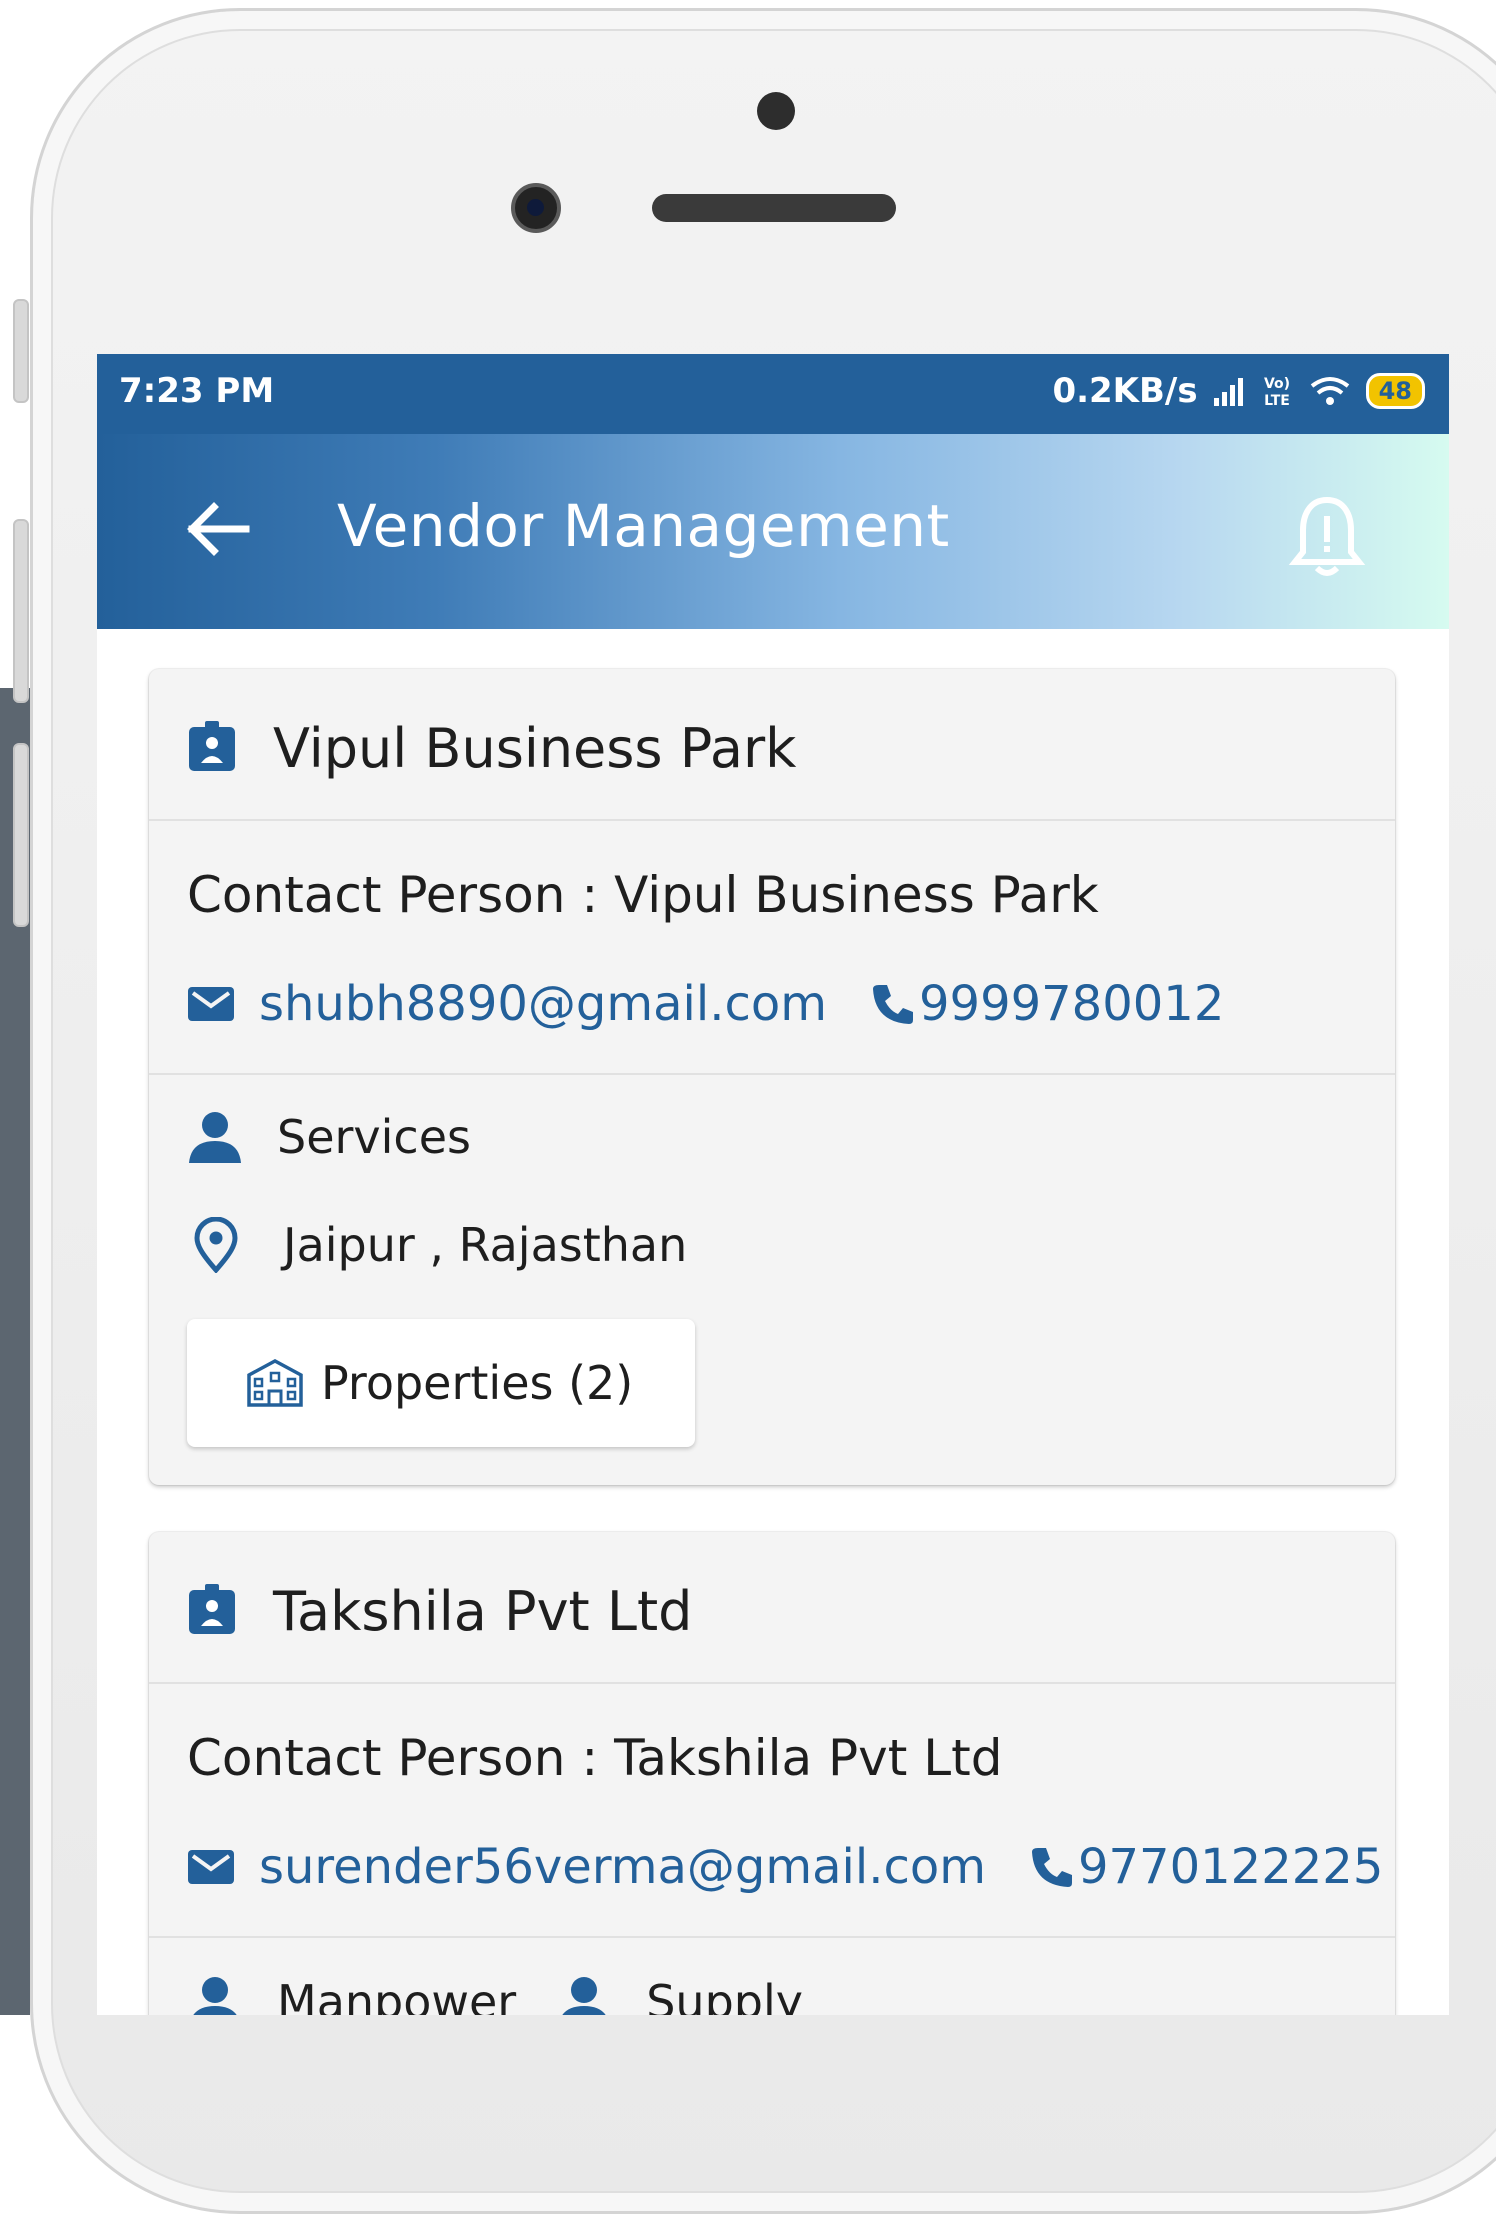 The image size is (1496, 2214). I want to click on status-bar: 7:23 PM 0.2KB/s Vo) LTE 48, so click(773, 394).